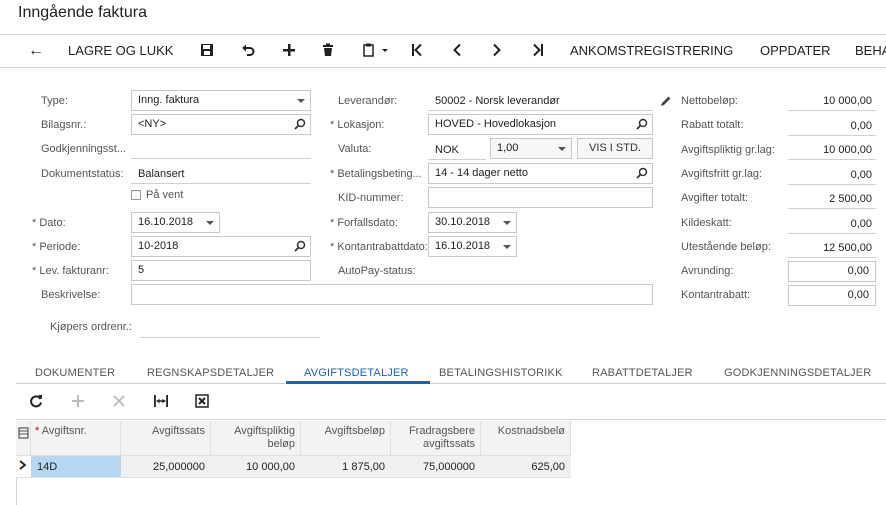 This screenshot has height=505, width=886. Describe the element at coordinates (539, 51) in the screenshot. I see `last-record-icon` at that location.